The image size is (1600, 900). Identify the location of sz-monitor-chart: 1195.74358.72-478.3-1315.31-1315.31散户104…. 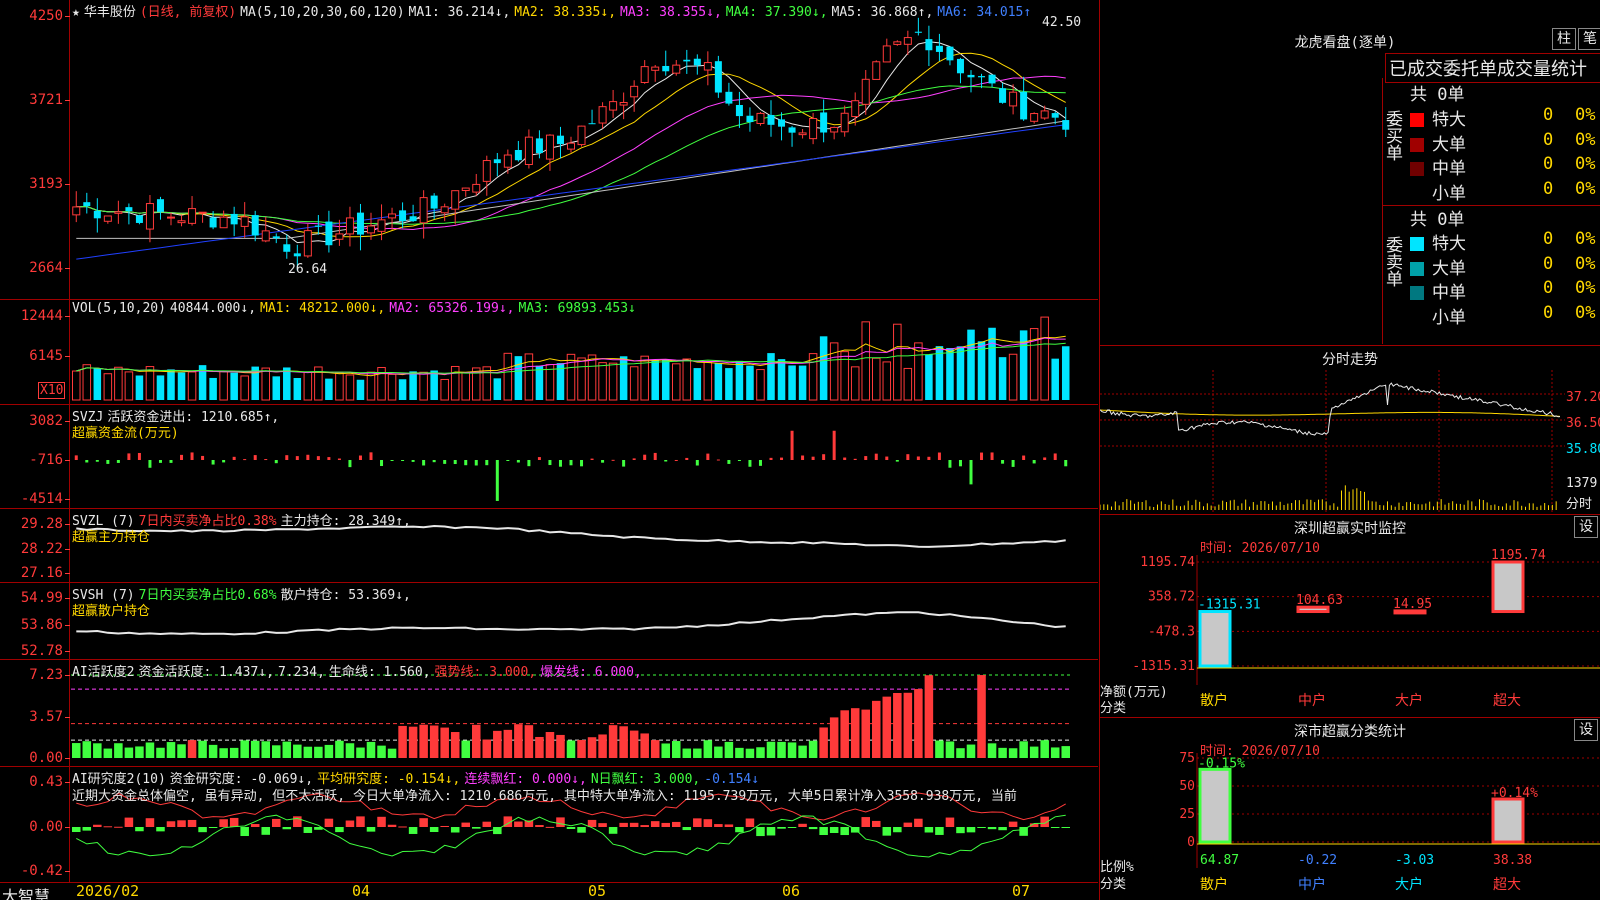
(1350, 631).